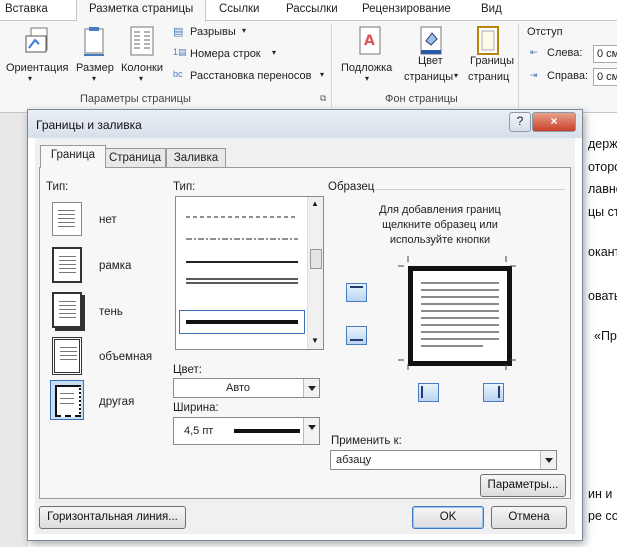 This screenshot has height=547, width=617. What do you see at coordinates (430, 61) in the screenshot?
I see `page-color-label-1: Цвет` at bounding box center [430, 61].